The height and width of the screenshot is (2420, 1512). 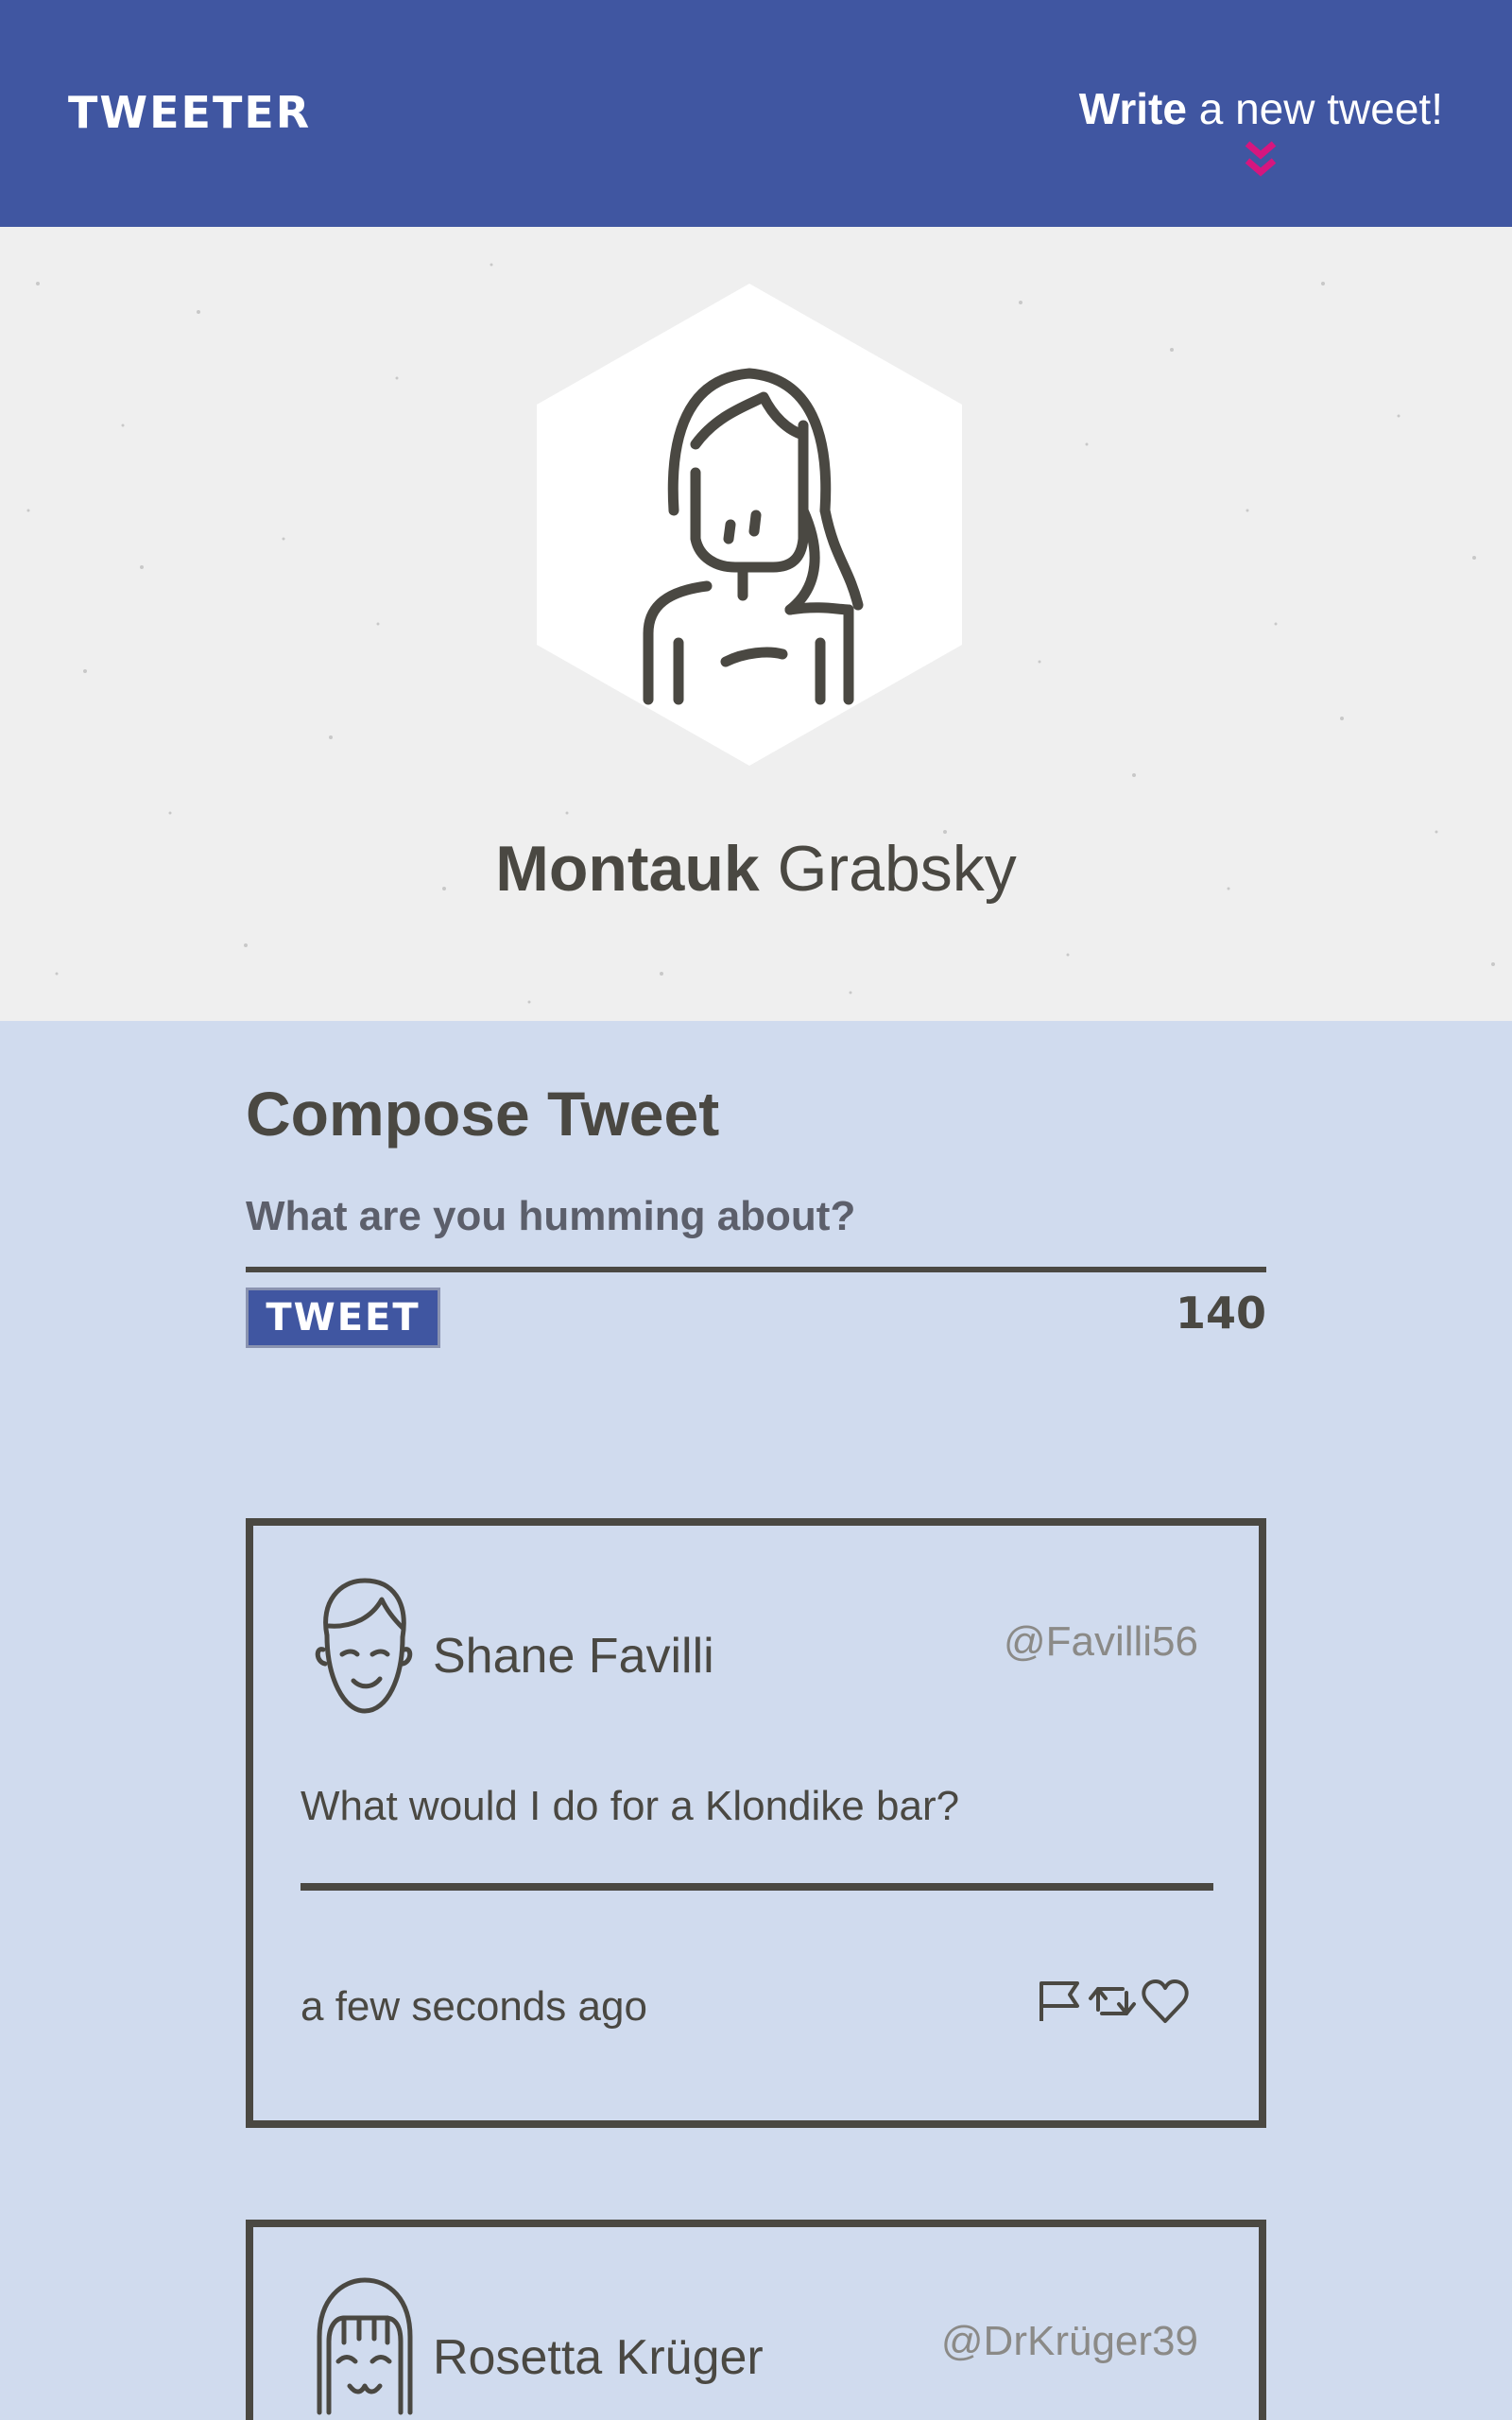 What do you see at coordinates (364, 1646) in the screenshot?
I see `man-avatar-icon` at bounding box center [364, 1646].